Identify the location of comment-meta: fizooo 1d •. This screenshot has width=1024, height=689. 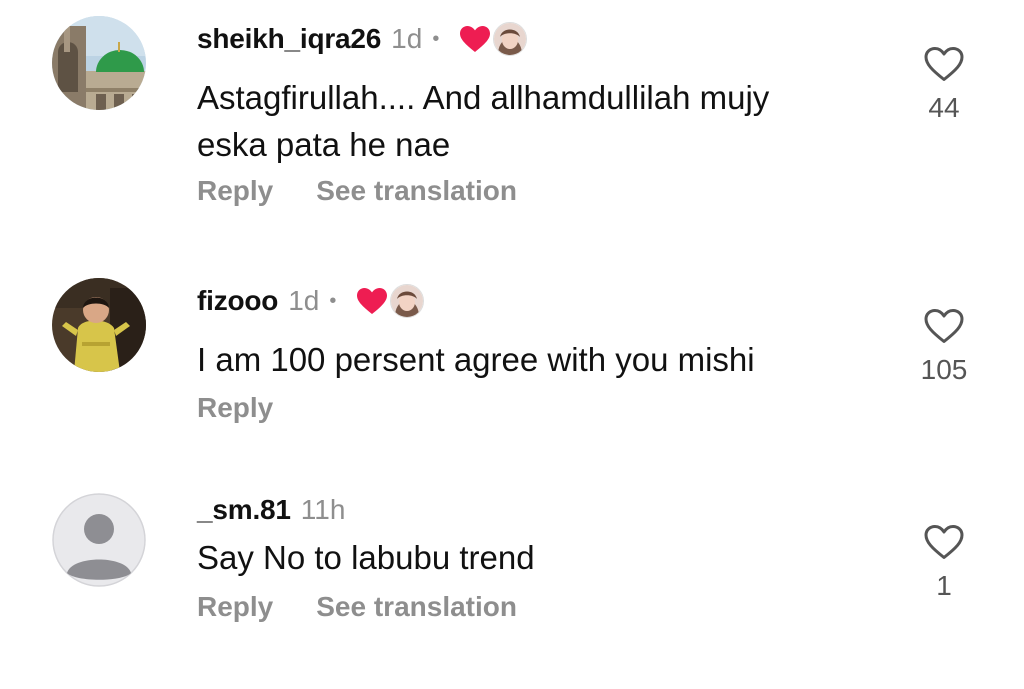
(311, 301).